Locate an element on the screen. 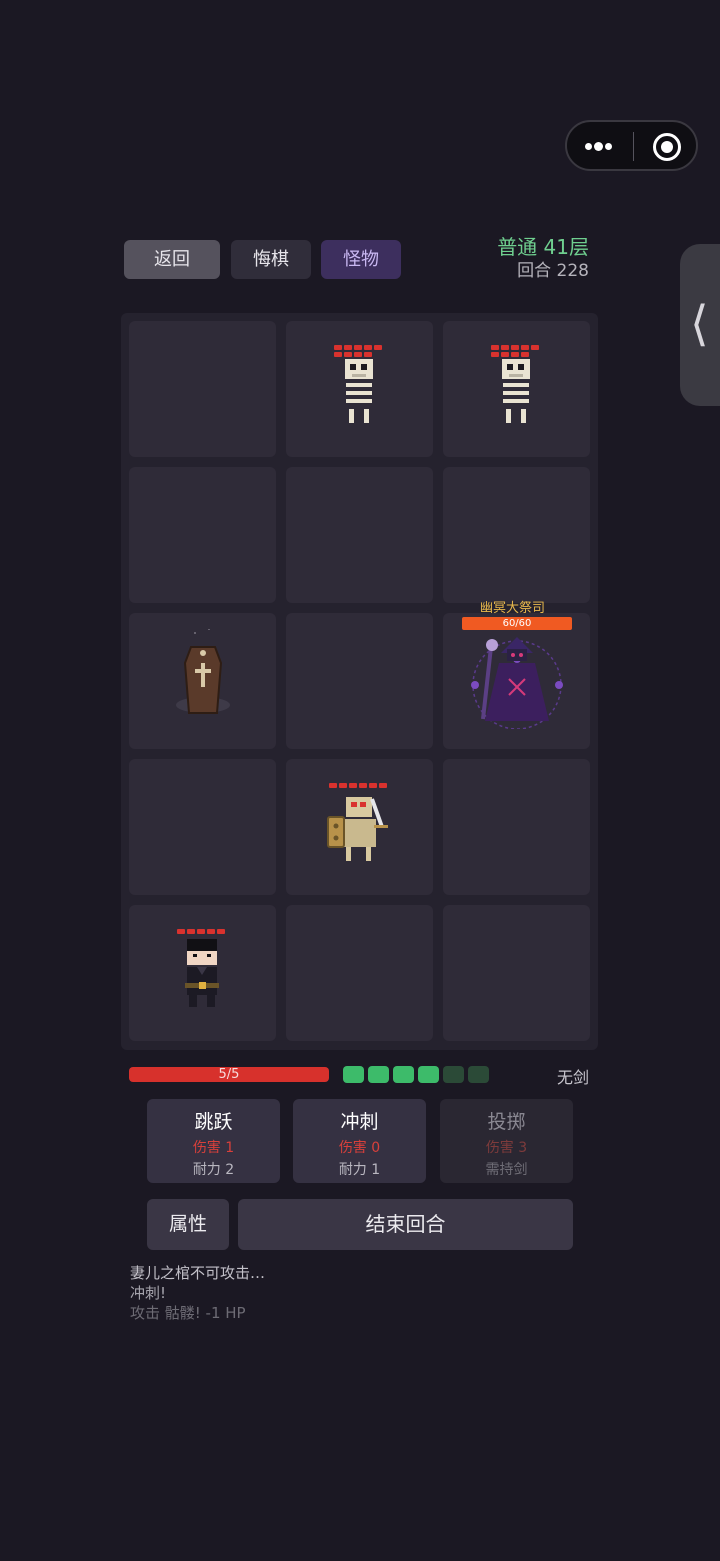  boss-hp-bar: 60/60 is located at coordinates (517, 623).